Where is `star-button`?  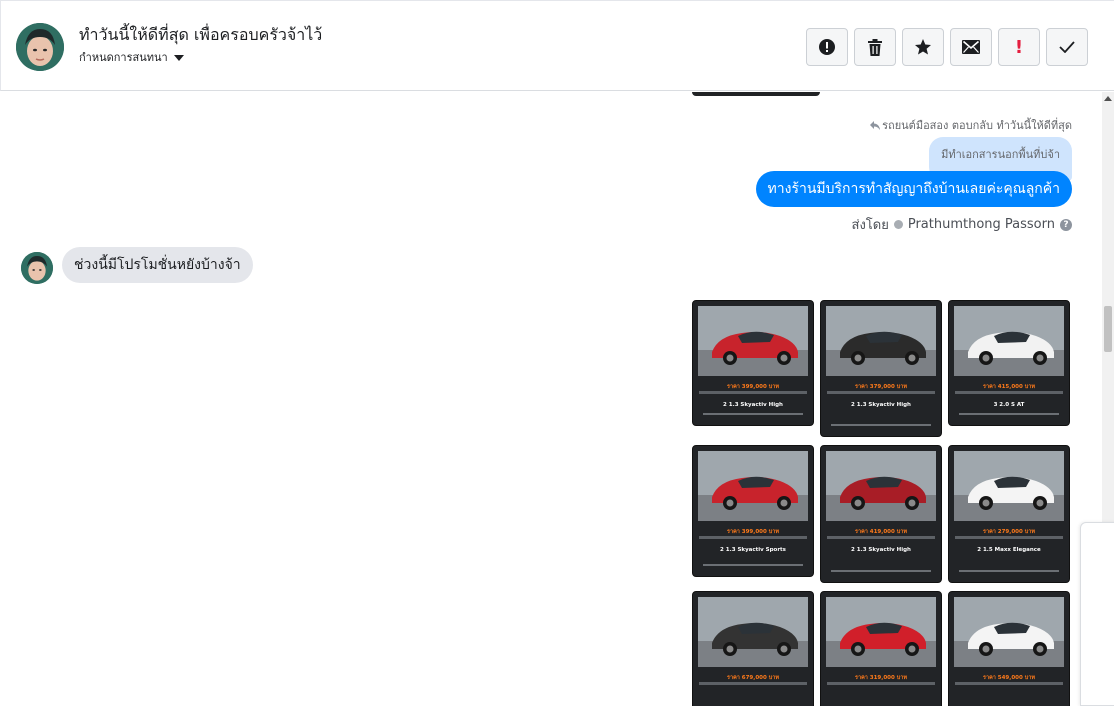
star-button is located at coordinates (923, 47).